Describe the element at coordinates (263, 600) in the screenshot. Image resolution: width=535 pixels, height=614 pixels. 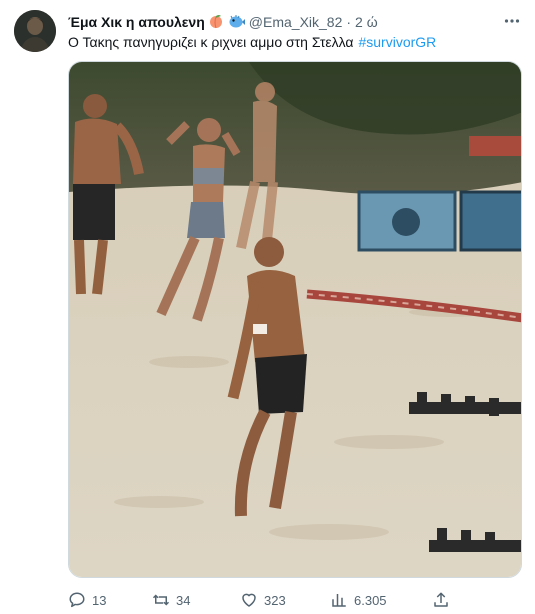
I see `like-button: 323` at that location.